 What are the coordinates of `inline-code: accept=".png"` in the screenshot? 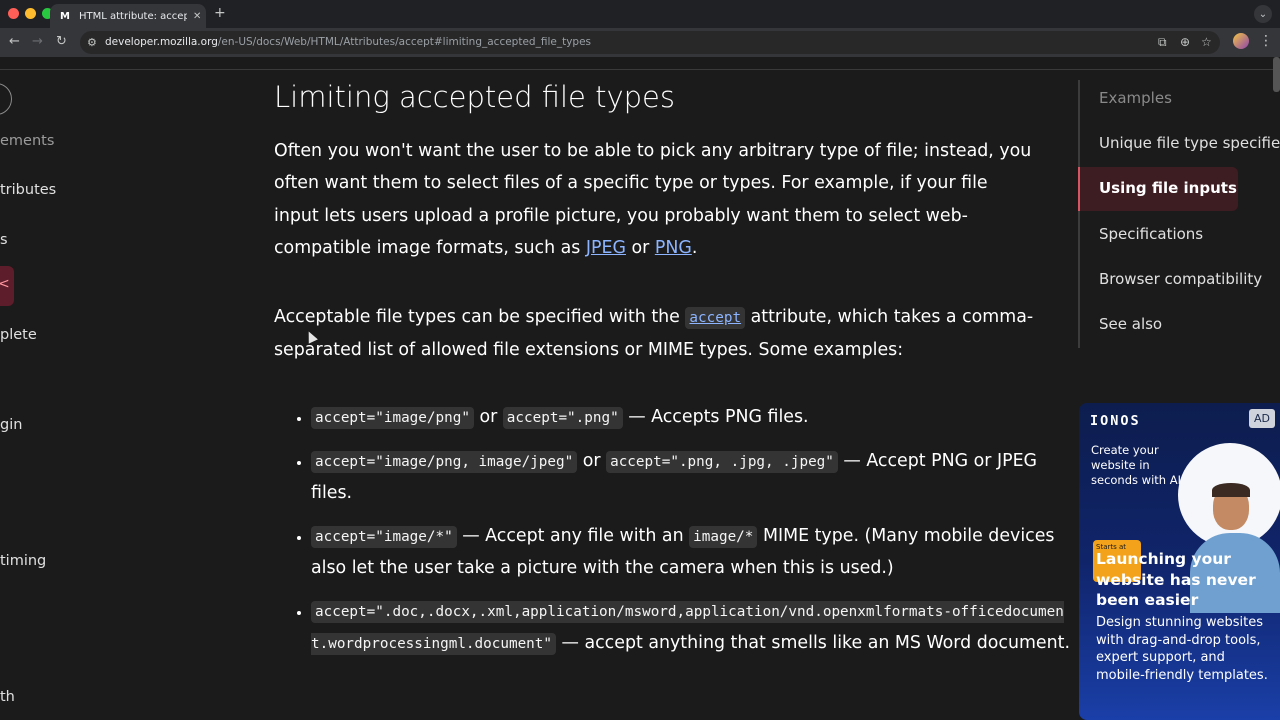 It's located at (562, 418).